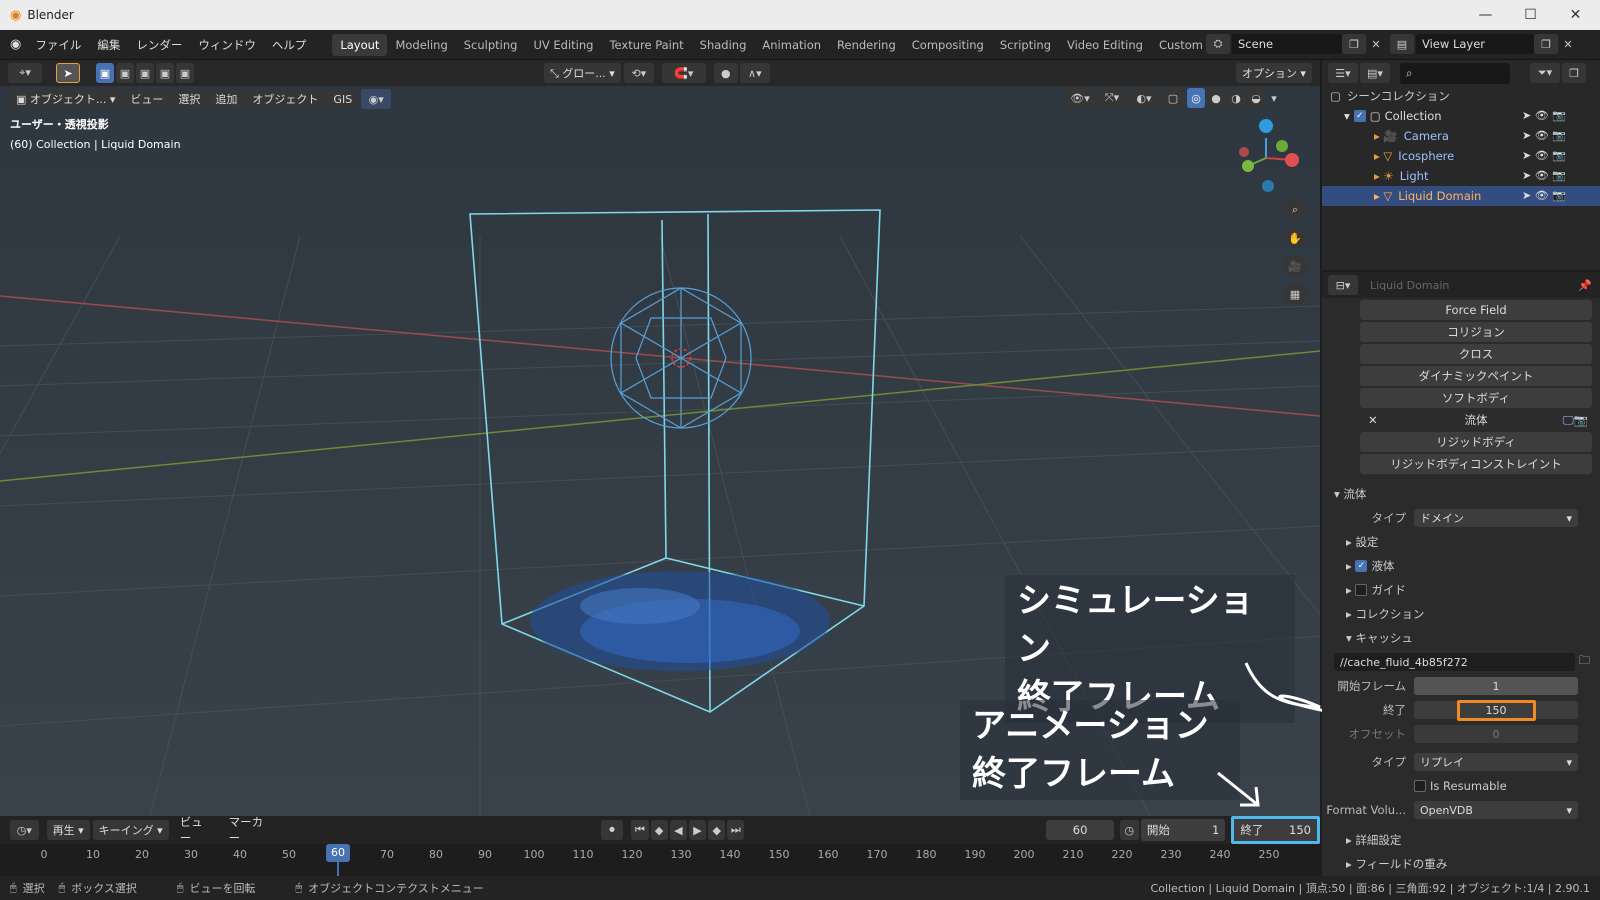  I want to click on pin-icon: 📌, so click(1585, 285).